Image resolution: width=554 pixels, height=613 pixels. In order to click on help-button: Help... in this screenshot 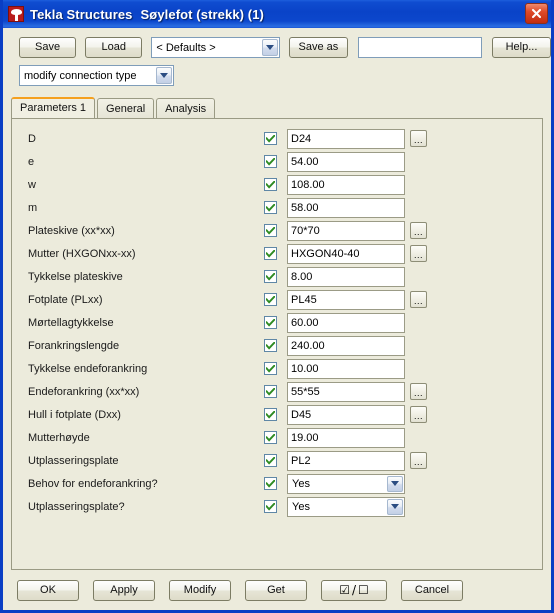, I will do `click(521, 47)`.